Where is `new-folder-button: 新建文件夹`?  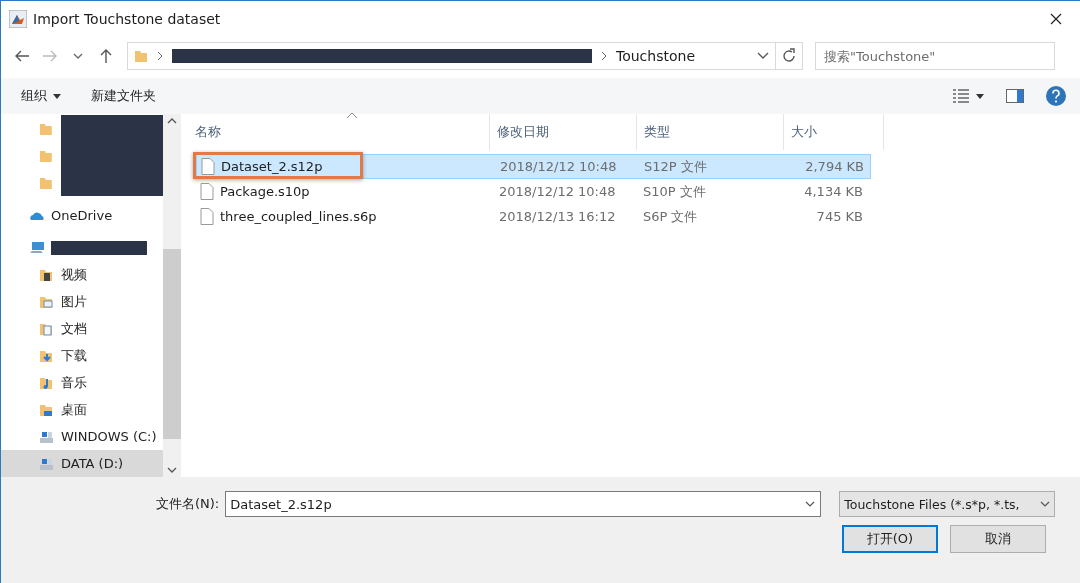
new-folder-button: 新建文件夹 is located at coordinates (123, 96).